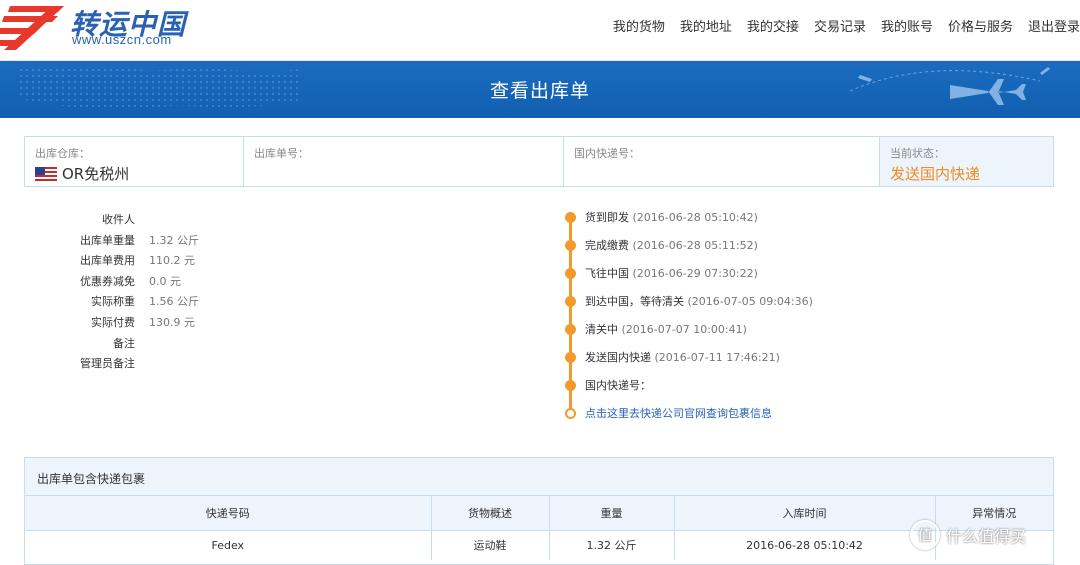  I want to click on warehouse-cell: 出库仓库： OR免税州, so click(134, 161).